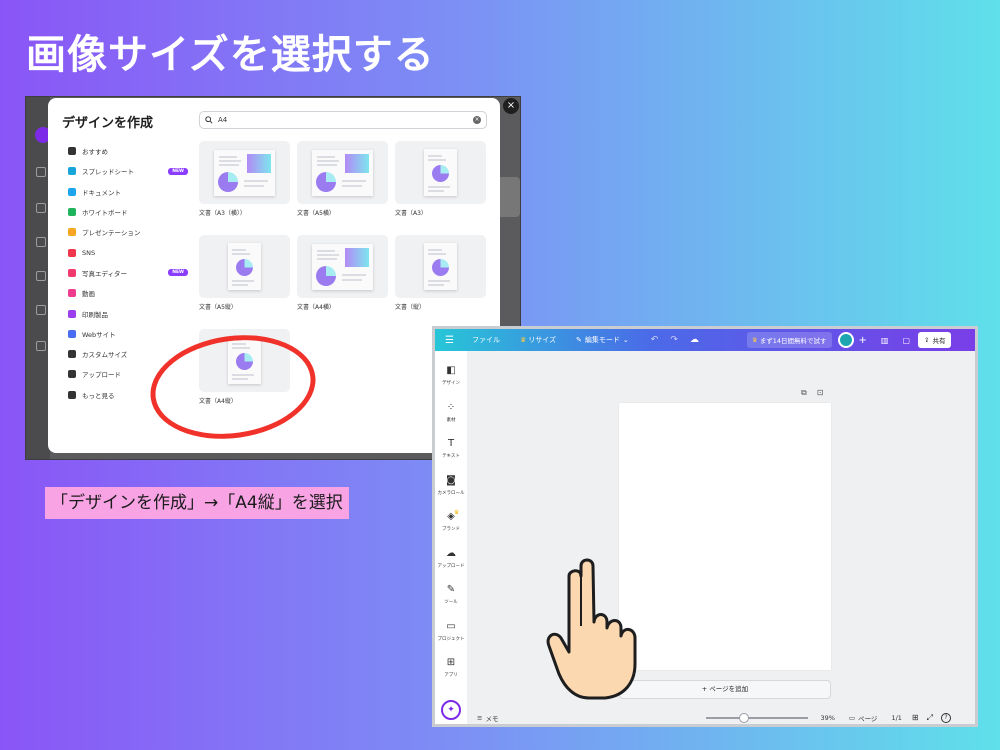 Image resolution: width=1000 pixels, height=750 pixels. I want to click on menu-item: プレゼンテーション, so click(128, 232).